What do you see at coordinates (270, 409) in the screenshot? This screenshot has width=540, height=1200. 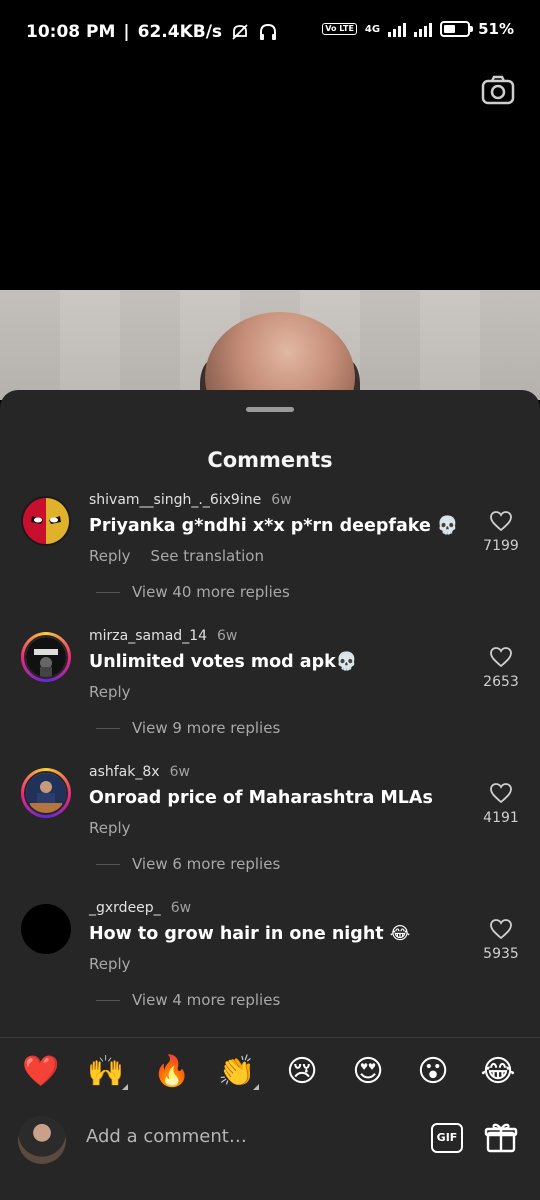 I see `drag-handle` at bounding box center [270, 409].